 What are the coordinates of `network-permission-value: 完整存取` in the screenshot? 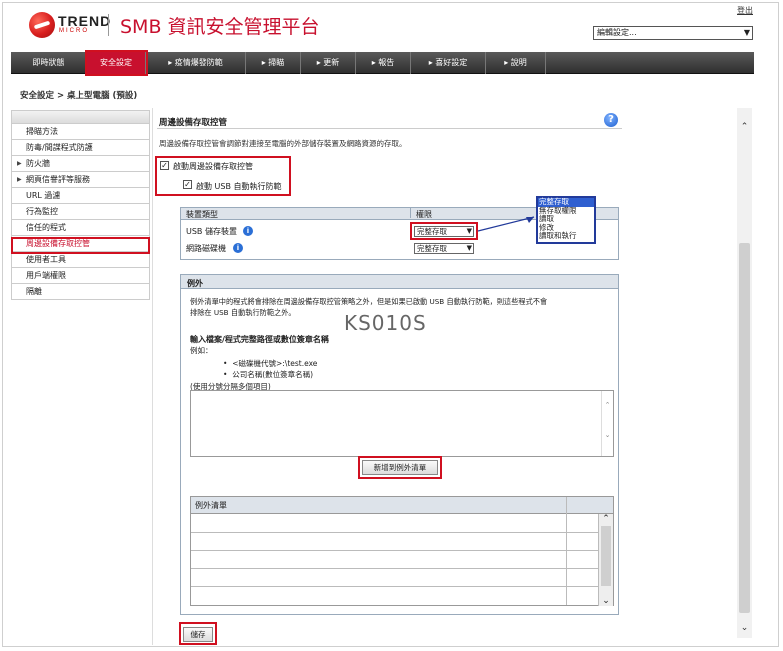 It's located at (432, 248).